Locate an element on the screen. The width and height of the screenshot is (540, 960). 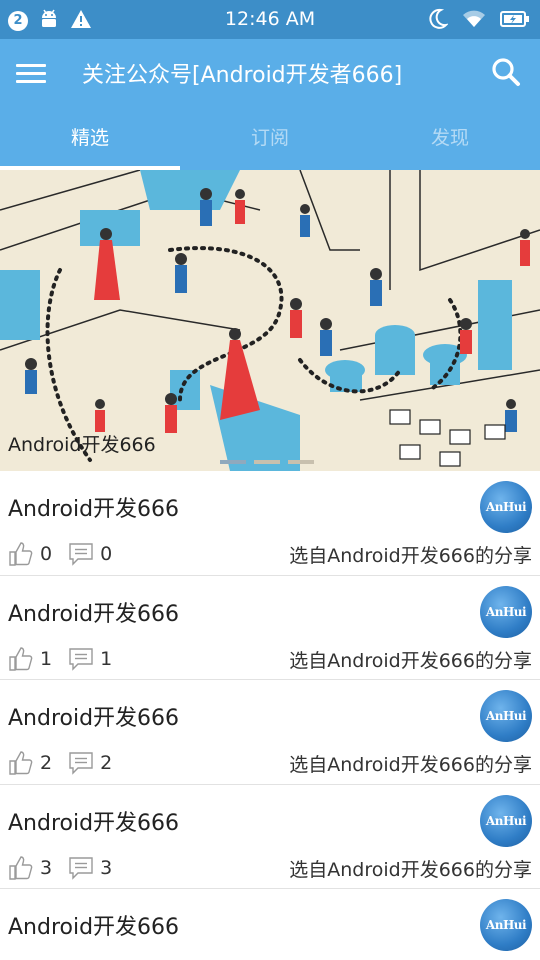
article-stats: 1 1 is located at coordinates (68, 659).